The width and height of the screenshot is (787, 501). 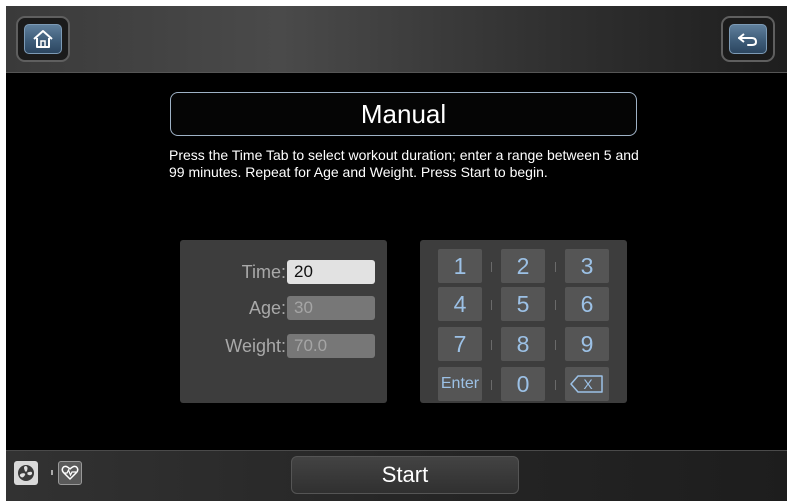 I want to click on age-label: Age:, so click(x=267, y=308).